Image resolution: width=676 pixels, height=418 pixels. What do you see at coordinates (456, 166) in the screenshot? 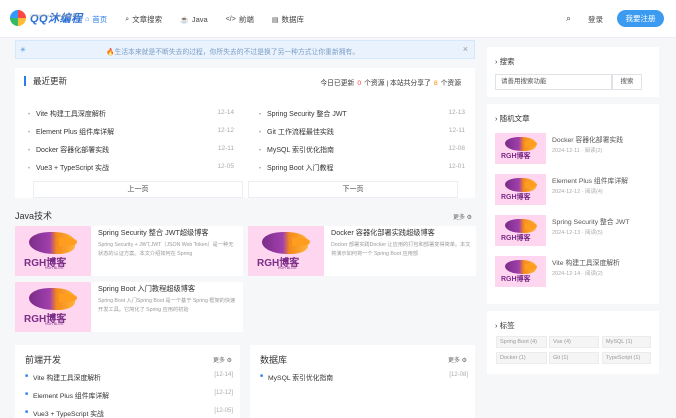
I see `item-date: 12-01` at bounding box center [456, 166].